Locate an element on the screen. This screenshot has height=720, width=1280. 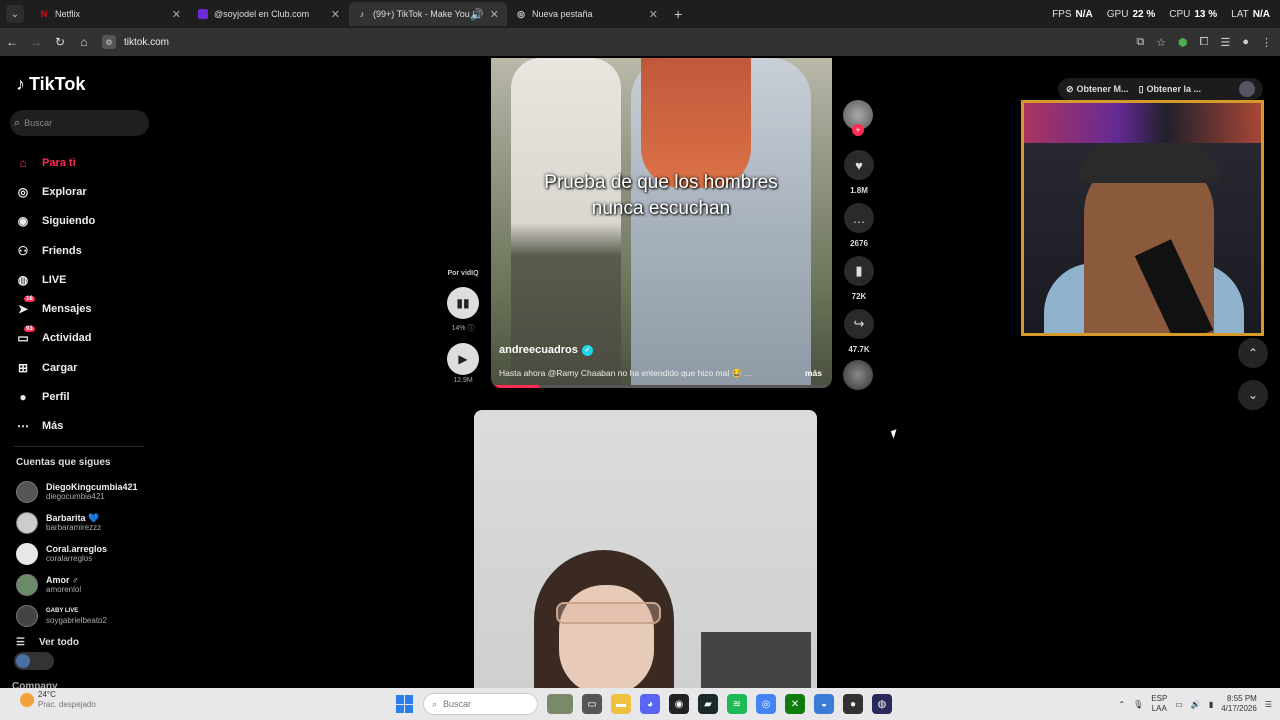
webcam-lights is located at coordinates (1142, 123).